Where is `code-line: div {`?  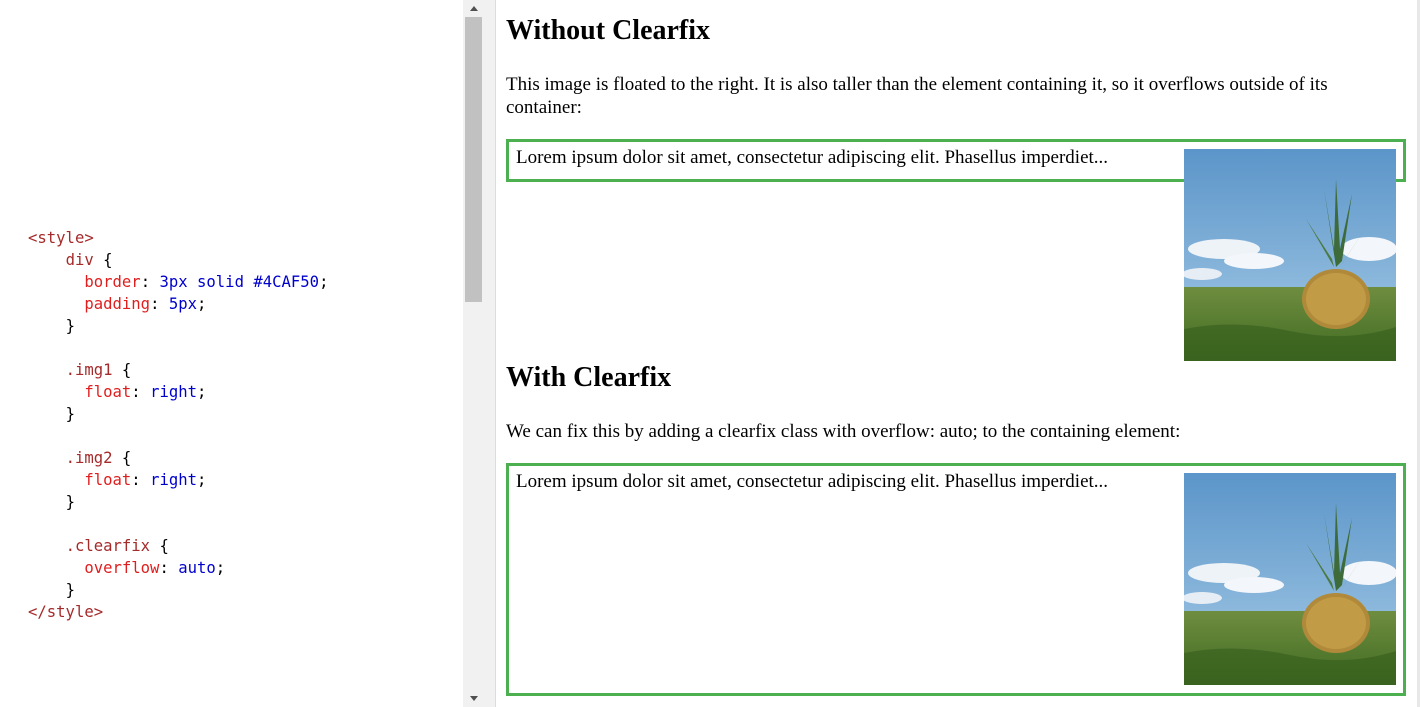
code-line: div { is located at coordinates (178, 260).